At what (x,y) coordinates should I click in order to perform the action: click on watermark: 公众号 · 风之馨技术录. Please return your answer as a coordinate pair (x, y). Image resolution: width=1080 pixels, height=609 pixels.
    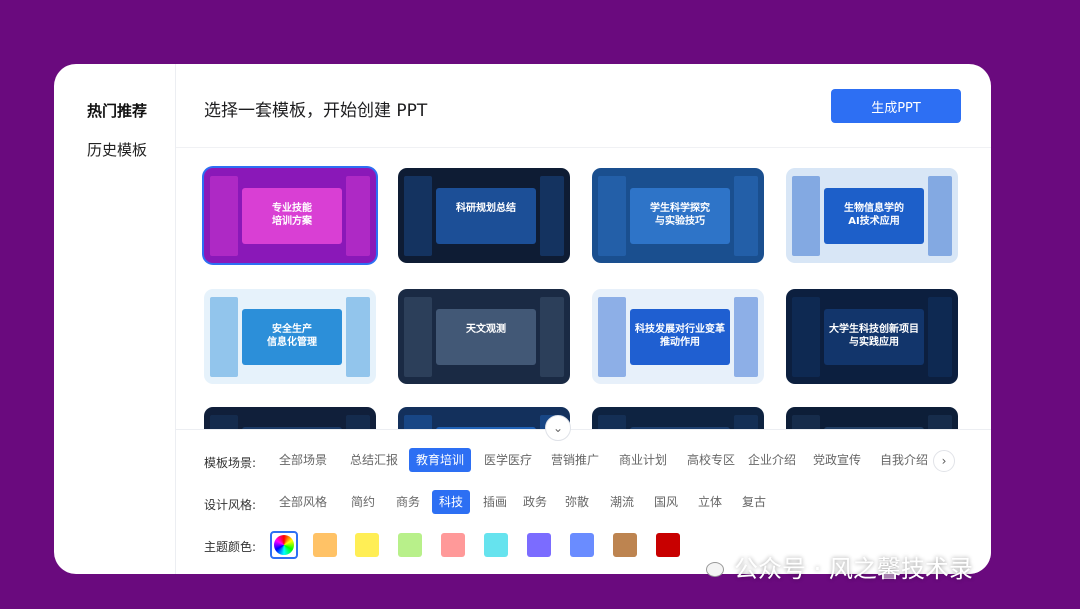
    Looking at the image, I should click on (833, 567).